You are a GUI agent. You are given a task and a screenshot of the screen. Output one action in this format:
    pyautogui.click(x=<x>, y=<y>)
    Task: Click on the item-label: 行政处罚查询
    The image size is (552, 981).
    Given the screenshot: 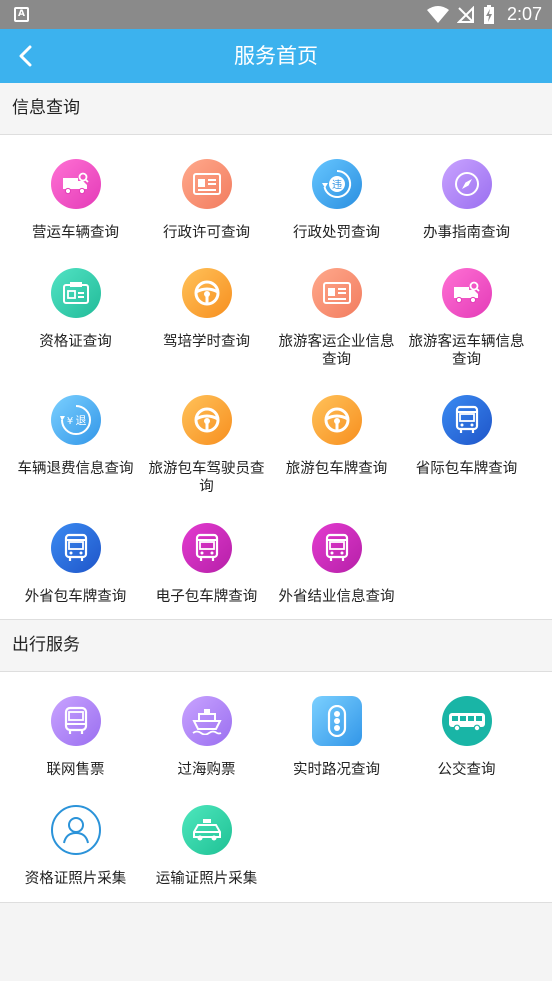 What is the action you would take?
    pyautogui.click(x=336, y=233)
    